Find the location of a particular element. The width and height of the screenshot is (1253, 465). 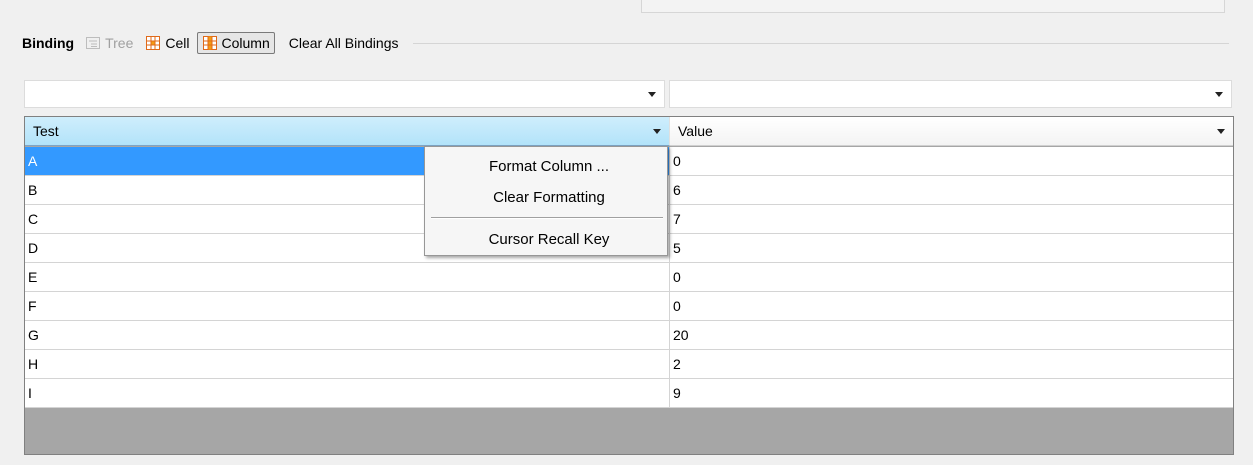

tree-binding-button: Tree is located at coordinates (109, 43).